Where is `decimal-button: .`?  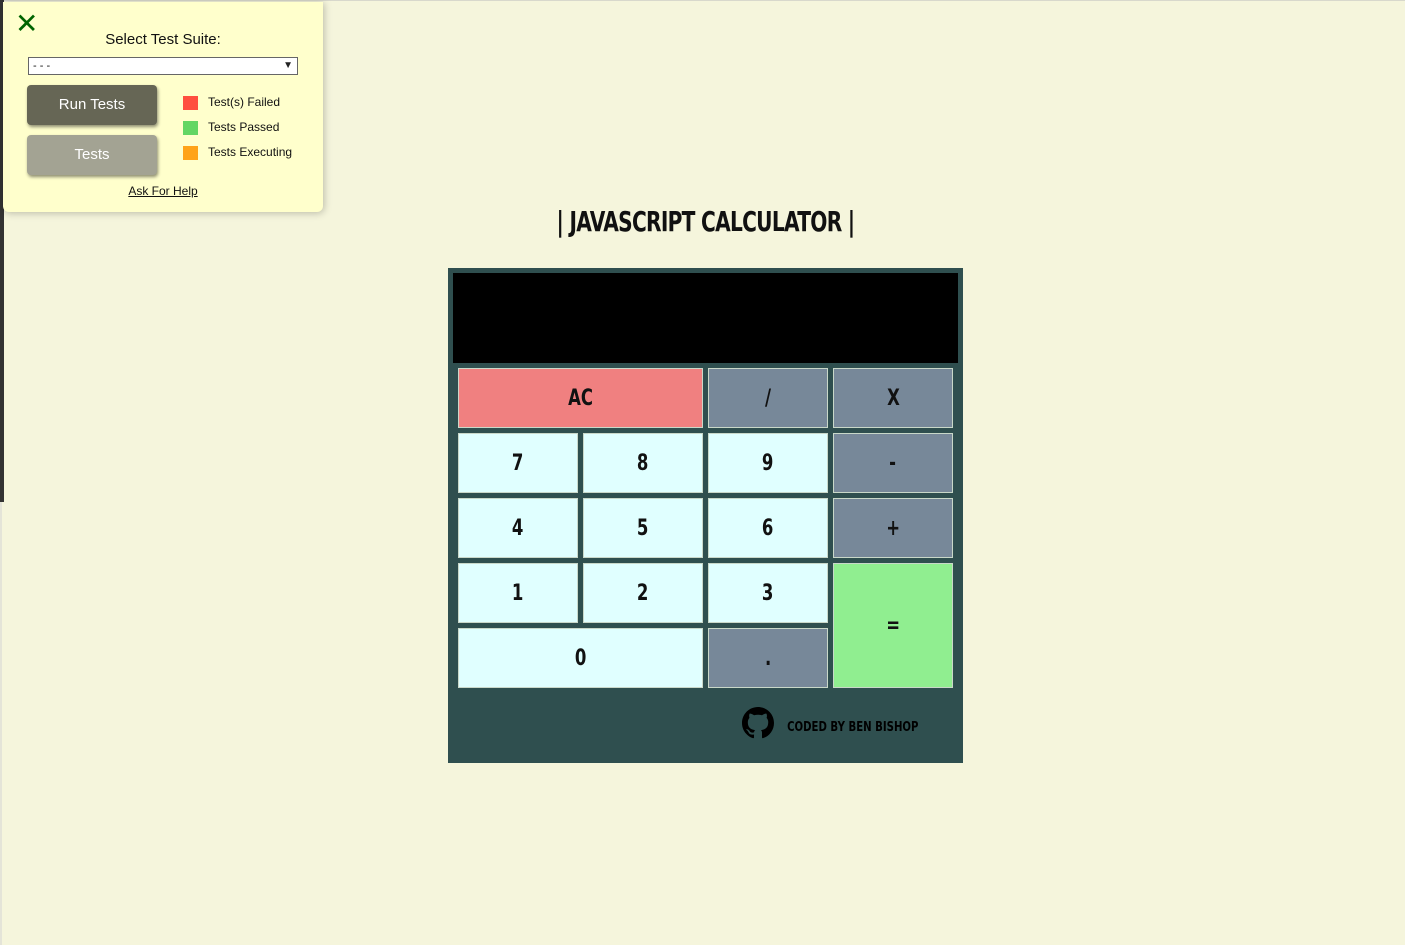
decimal-button: . is located at coordinates (768, 658).